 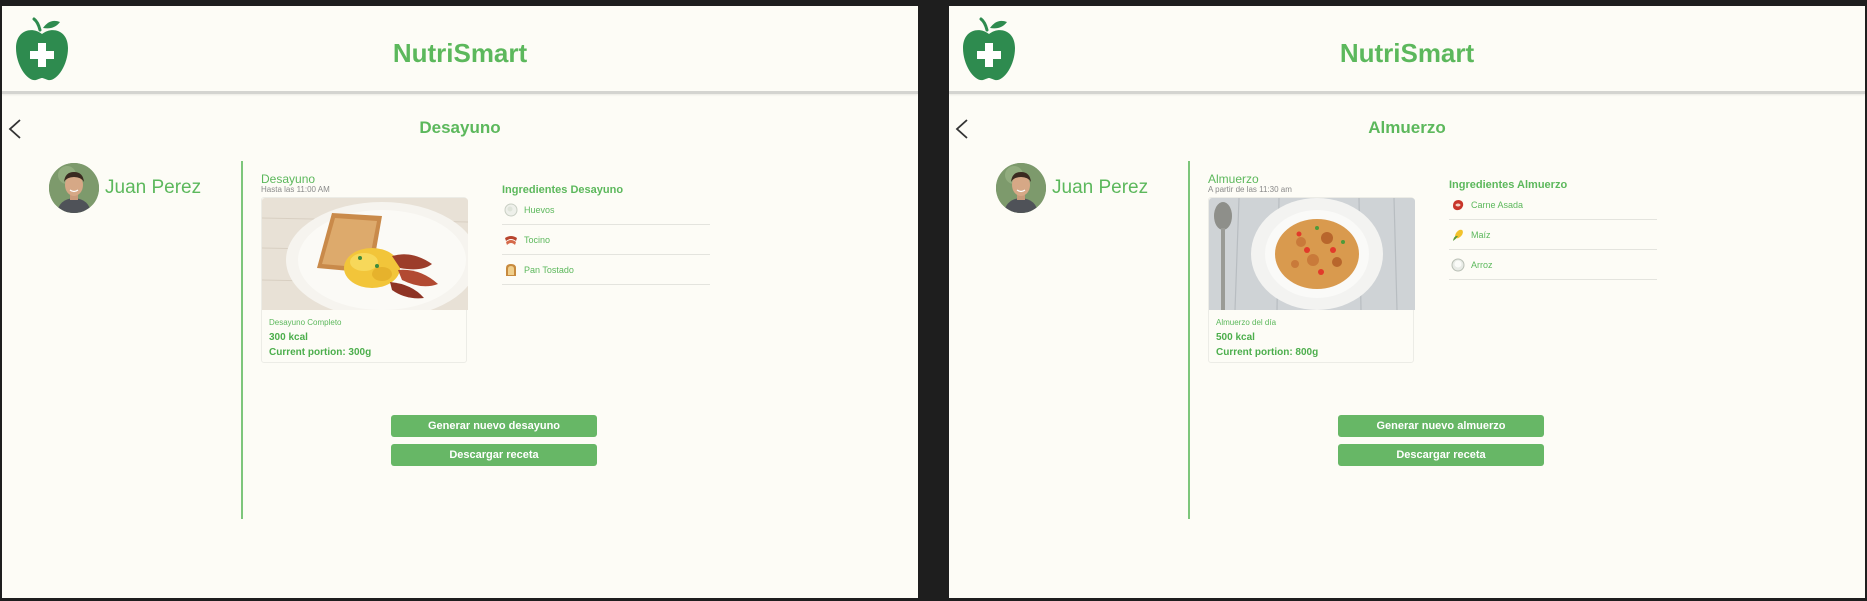 I want to click on ingredient-label: Pan Tostado, so click(x=549, y=269).